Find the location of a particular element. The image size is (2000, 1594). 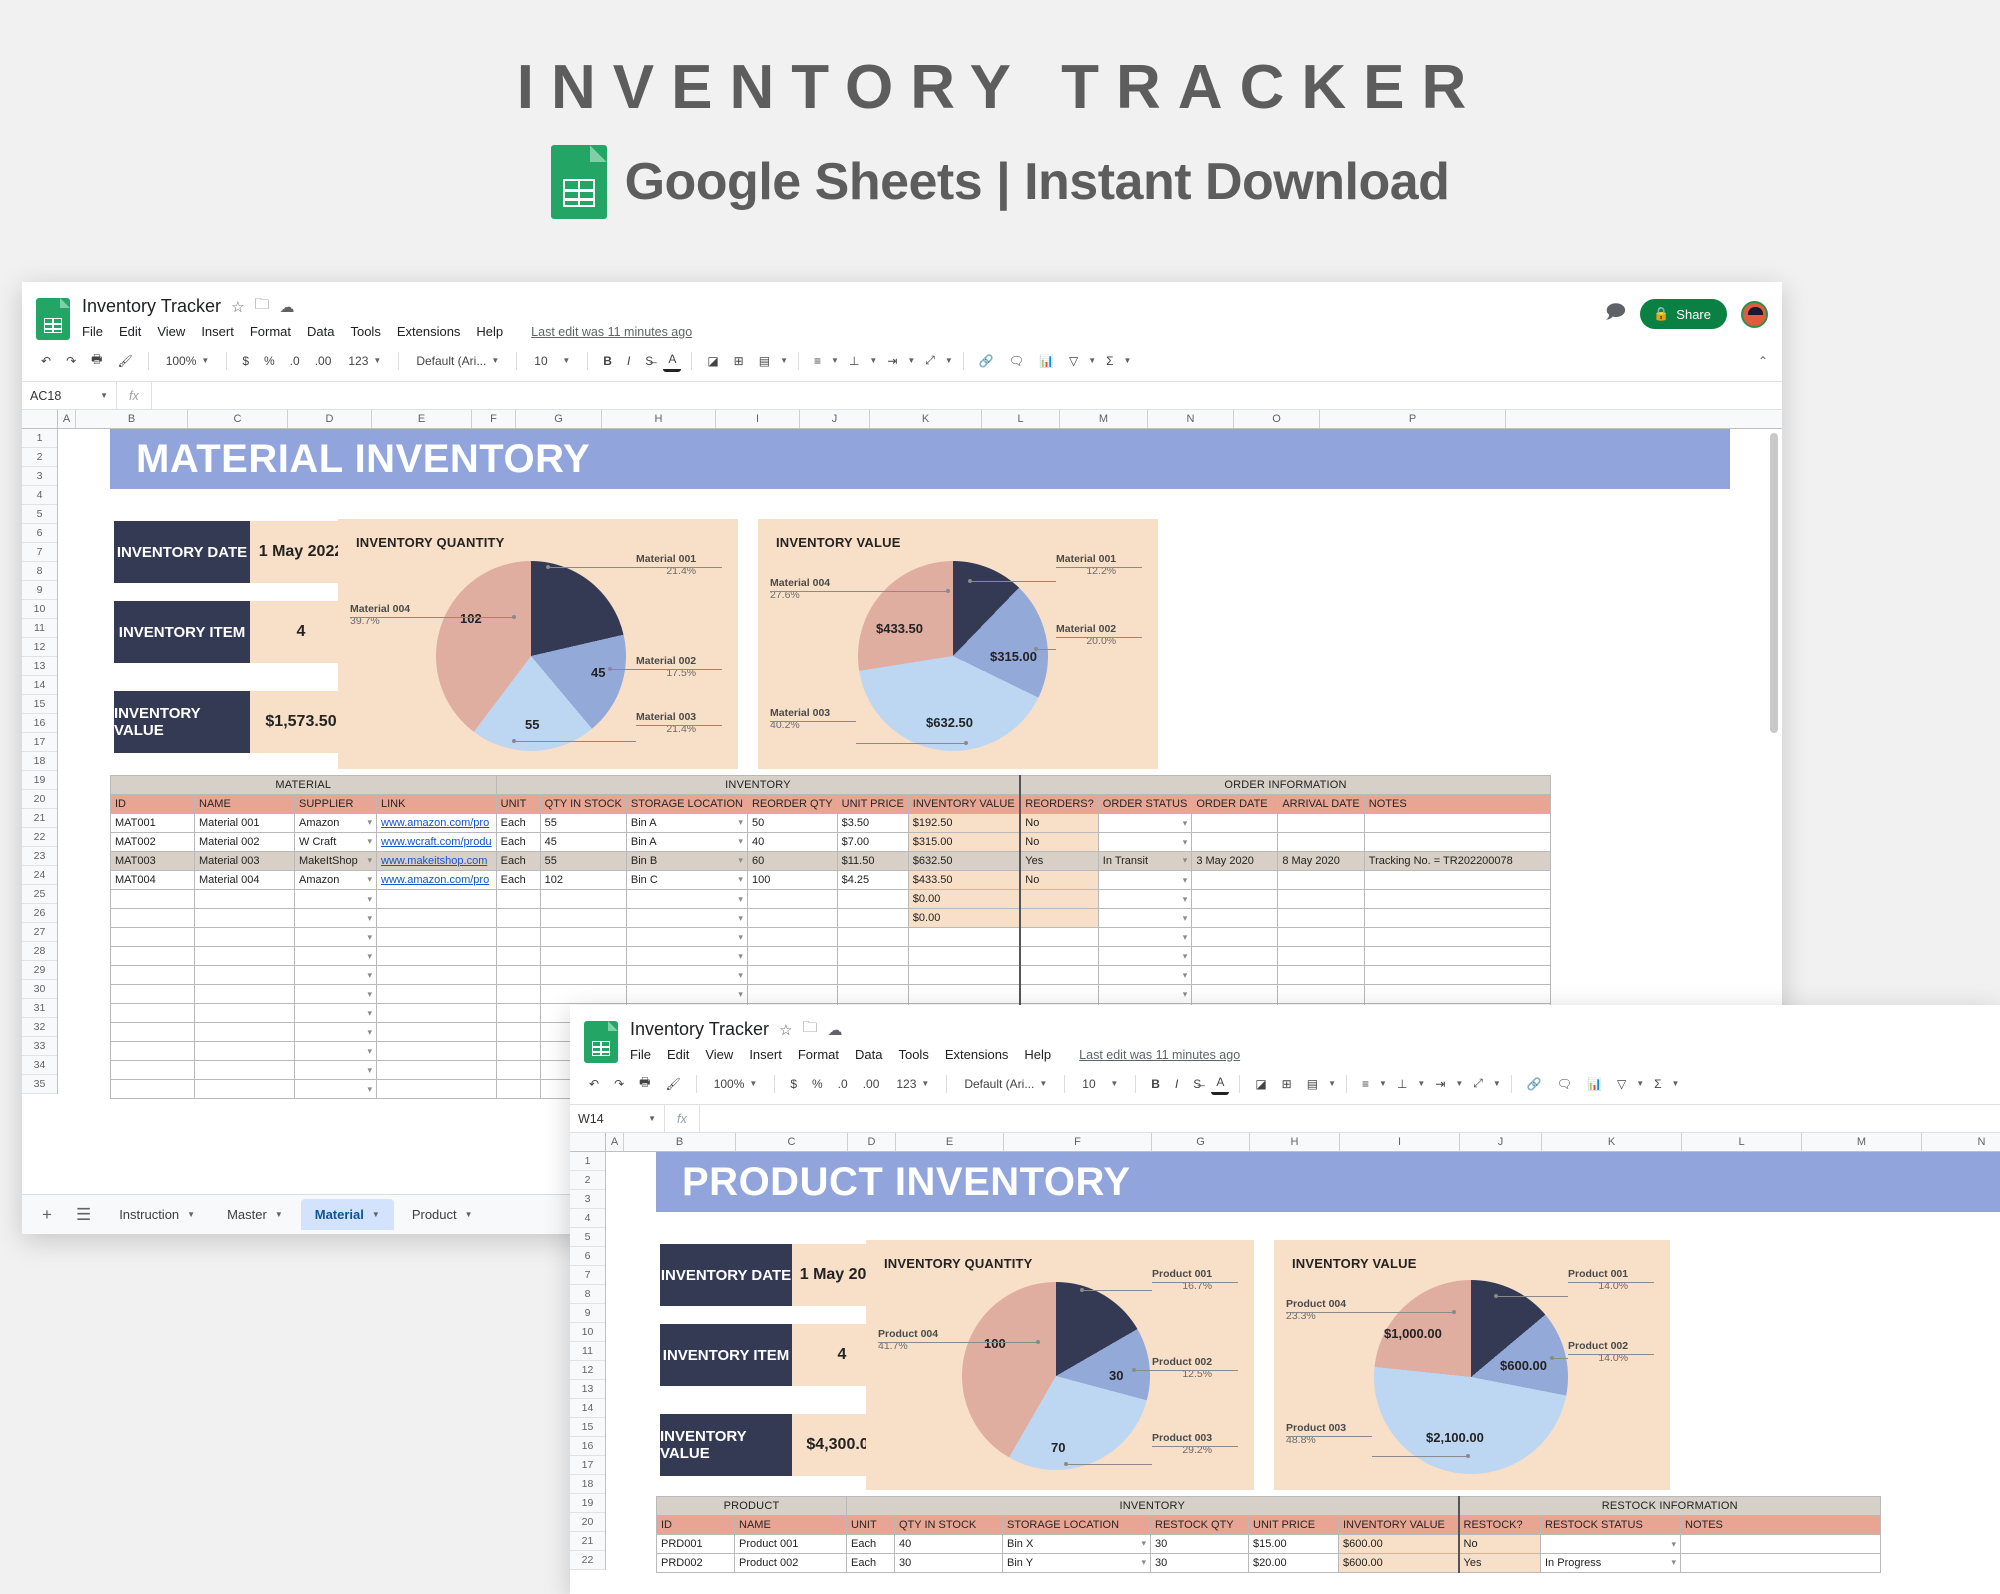

row-header-11: 11 is located at coordinates (39, 628).